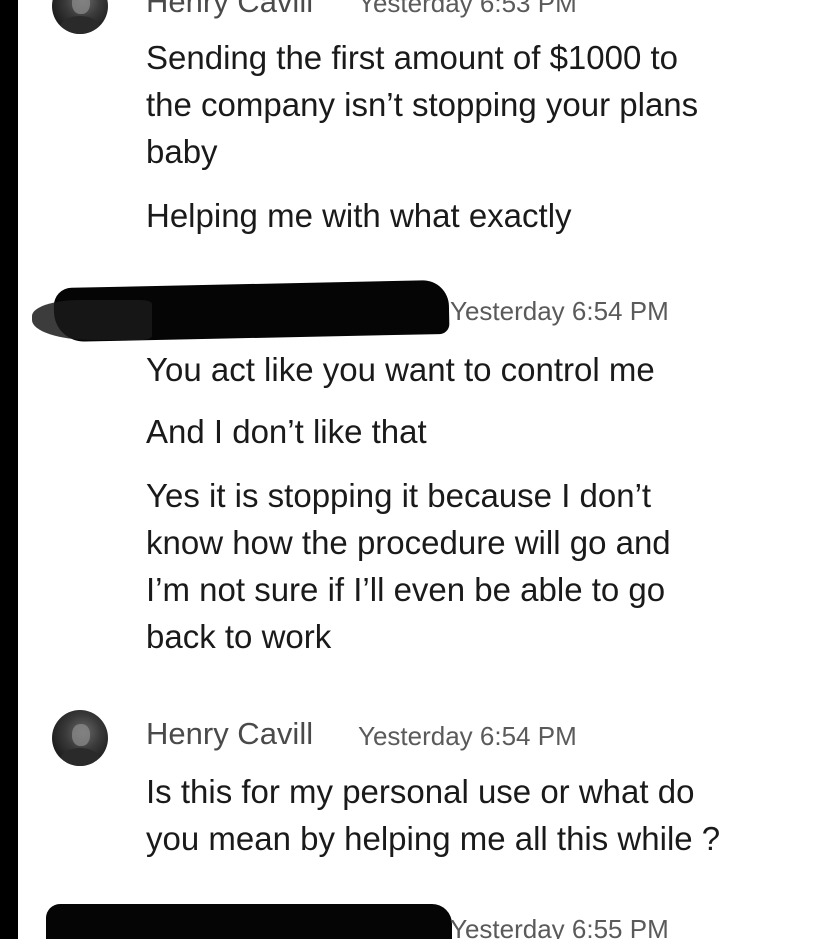 The image size is (828, 939). I want to click on message-line: know how the procedure will go and, so click(408, 542).